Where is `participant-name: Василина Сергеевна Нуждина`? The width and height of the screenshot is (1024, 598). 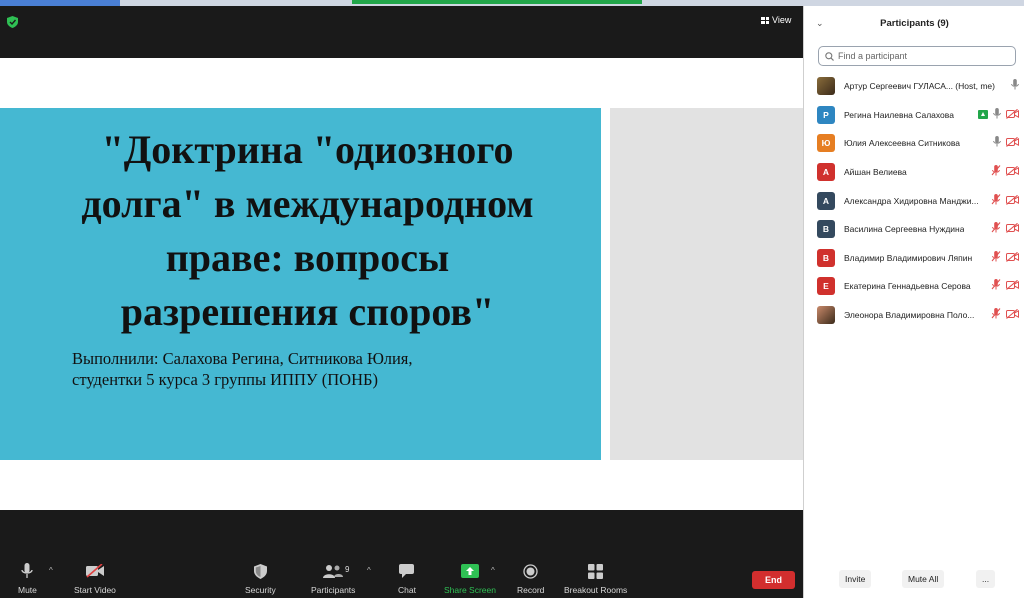
participant-name: Василина Сергеевна Нуждина is located at coordinates (904, 229).